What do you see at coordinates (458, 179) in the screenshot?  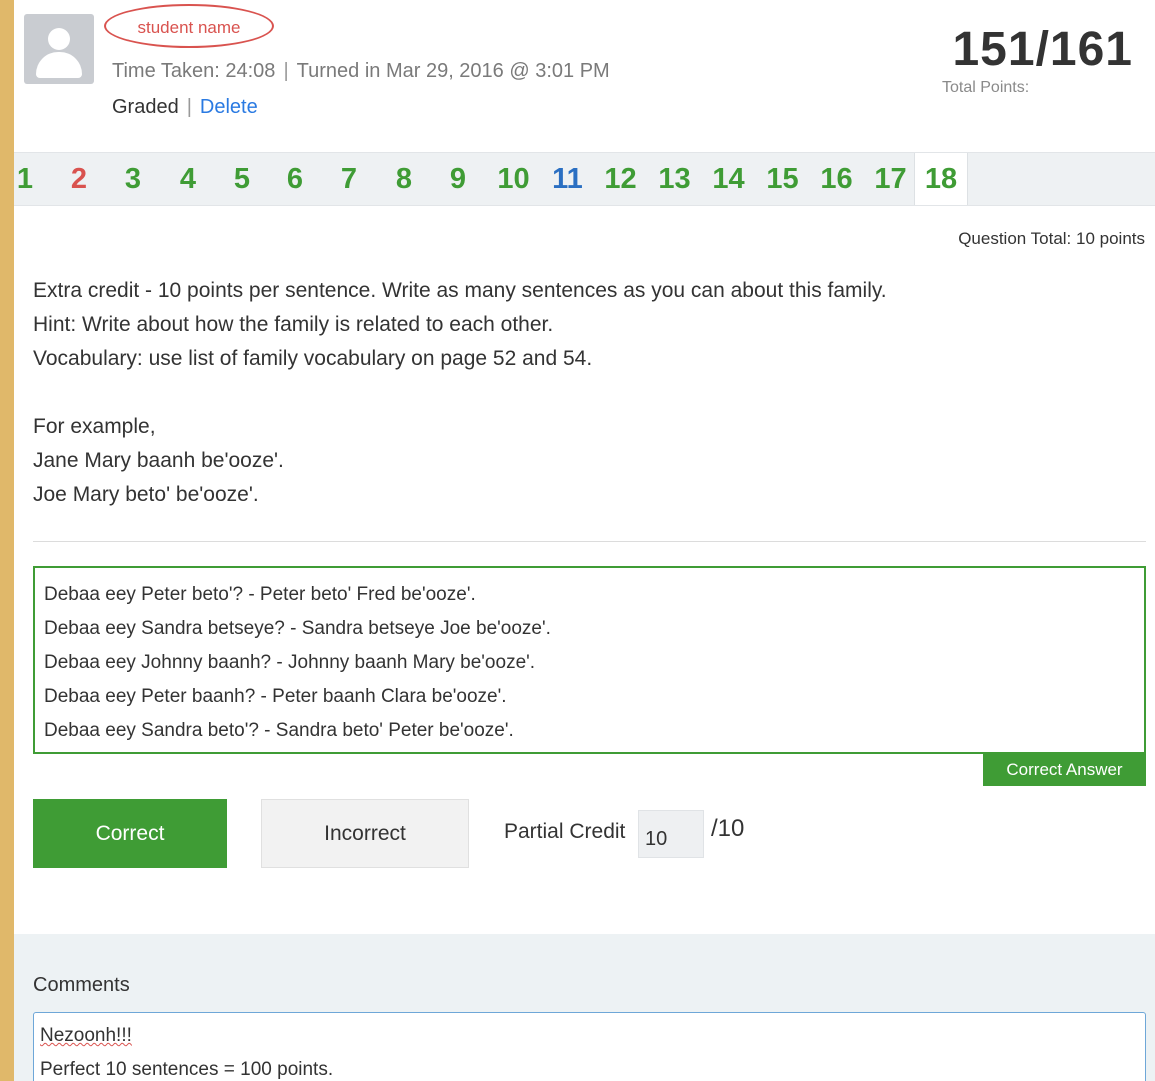 I see `question-nav-item-9: 9` at bounding box center [458, 179].